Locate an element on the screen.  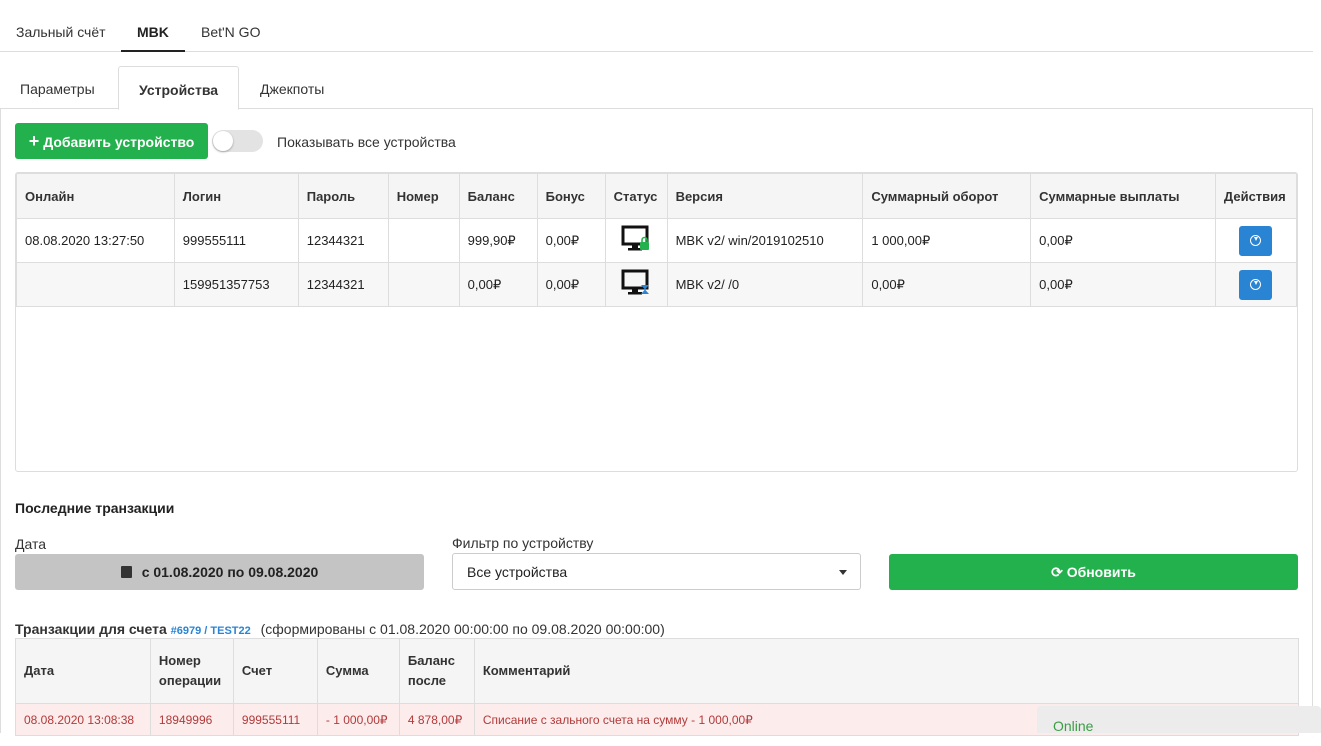
device-filter-value: Все устройства is located at coordinates (517, 572).